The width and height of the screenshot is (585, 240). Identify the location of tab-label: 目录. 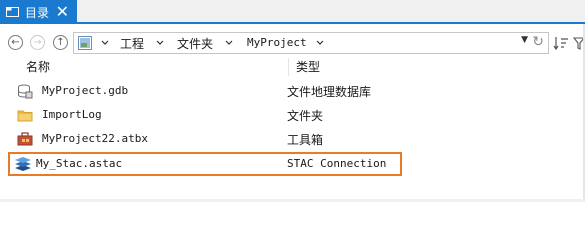
(37, 12).